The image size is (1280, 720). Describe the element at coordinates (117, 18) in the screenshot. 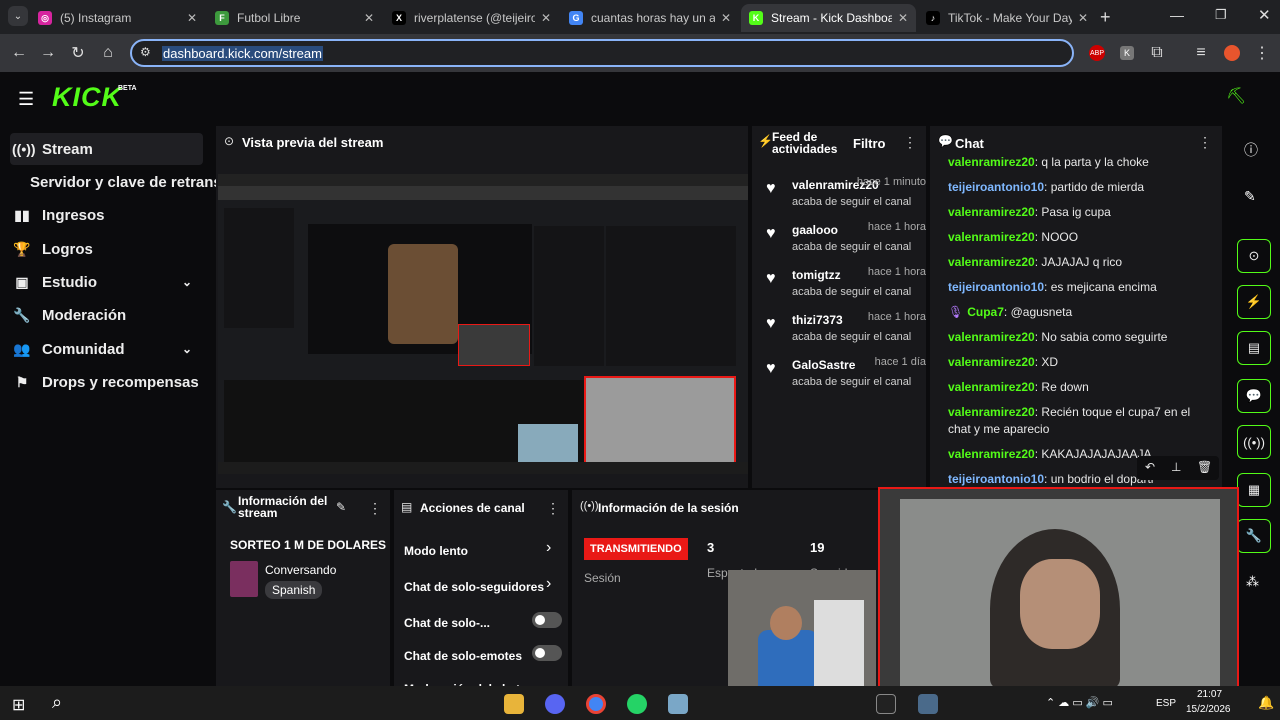

I see `browser-tab: ◎ (5) Instagram ✕` at that location.